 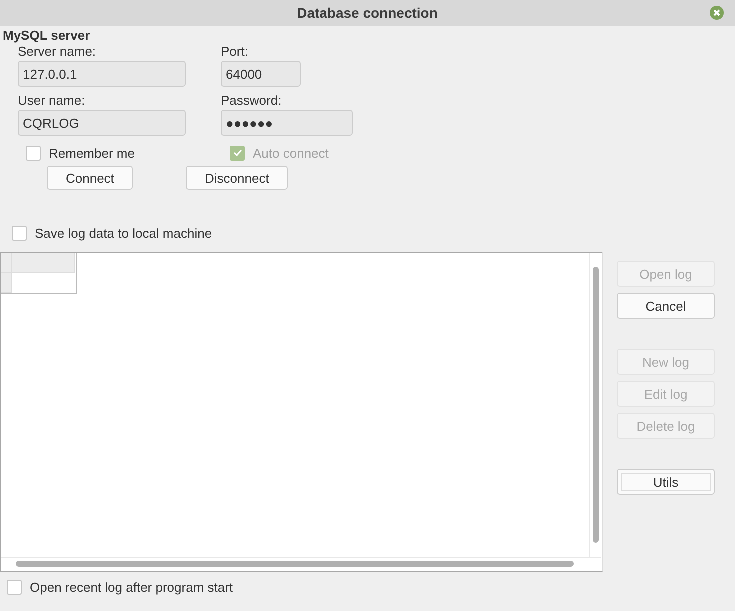 What do you see at coordinates (102, 74) in the screenshot?
I see `input-field: 127.0.0.1` at bounding box center [102, 74].